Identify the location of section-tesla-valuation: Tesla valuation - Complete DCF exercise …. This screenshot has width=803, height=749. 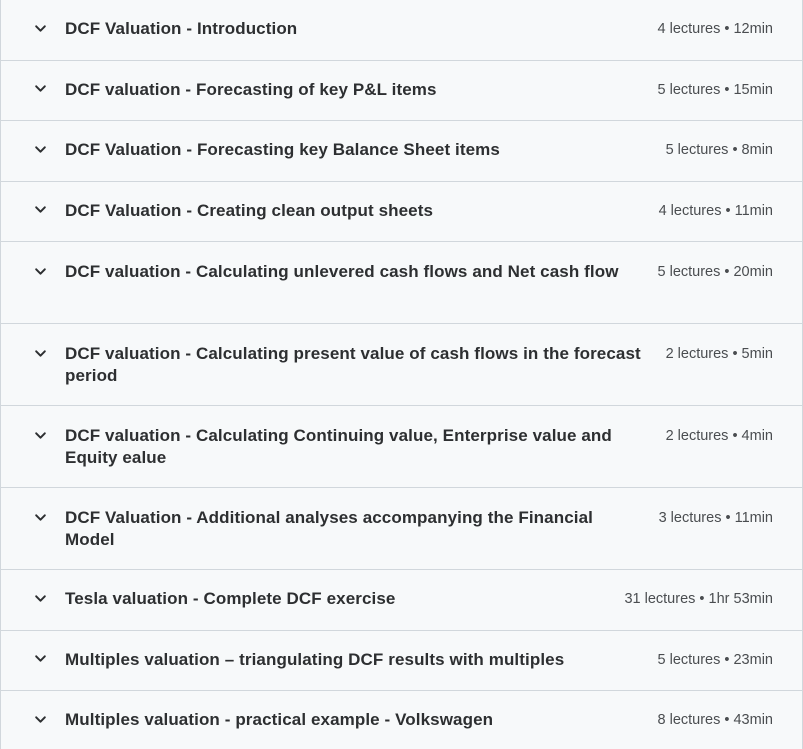
(401, 600).